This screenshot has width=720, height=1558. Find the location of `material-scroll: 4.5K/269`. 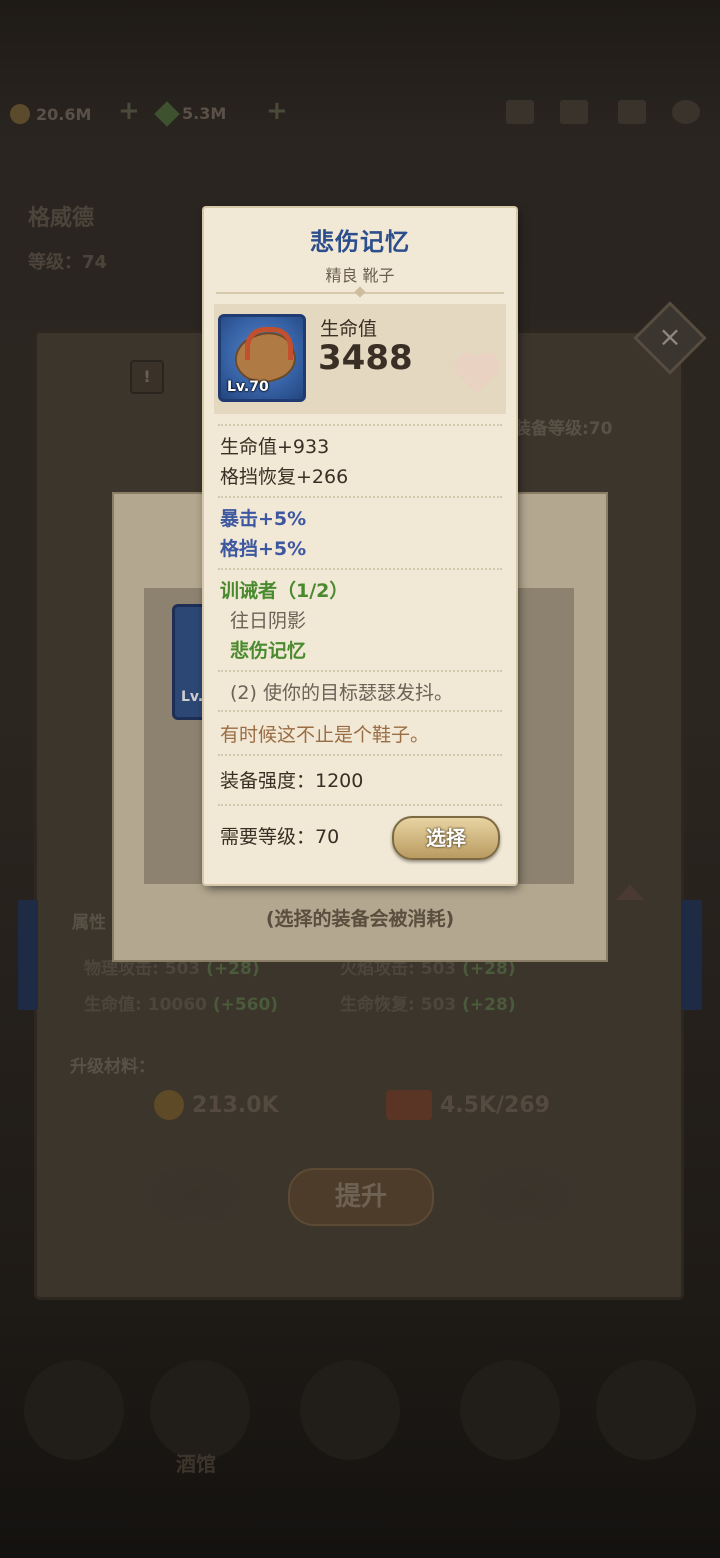

material-scroll: 4.5K/269 is located at coordinates (468, 1105).